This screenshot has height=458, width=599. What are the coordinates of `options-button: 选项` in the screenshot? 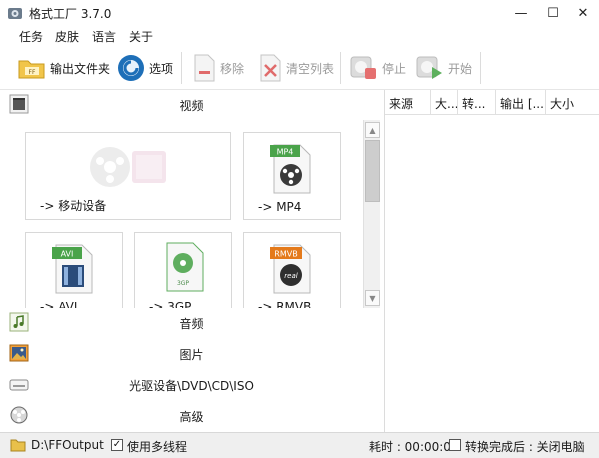 It's located at (144, 68).